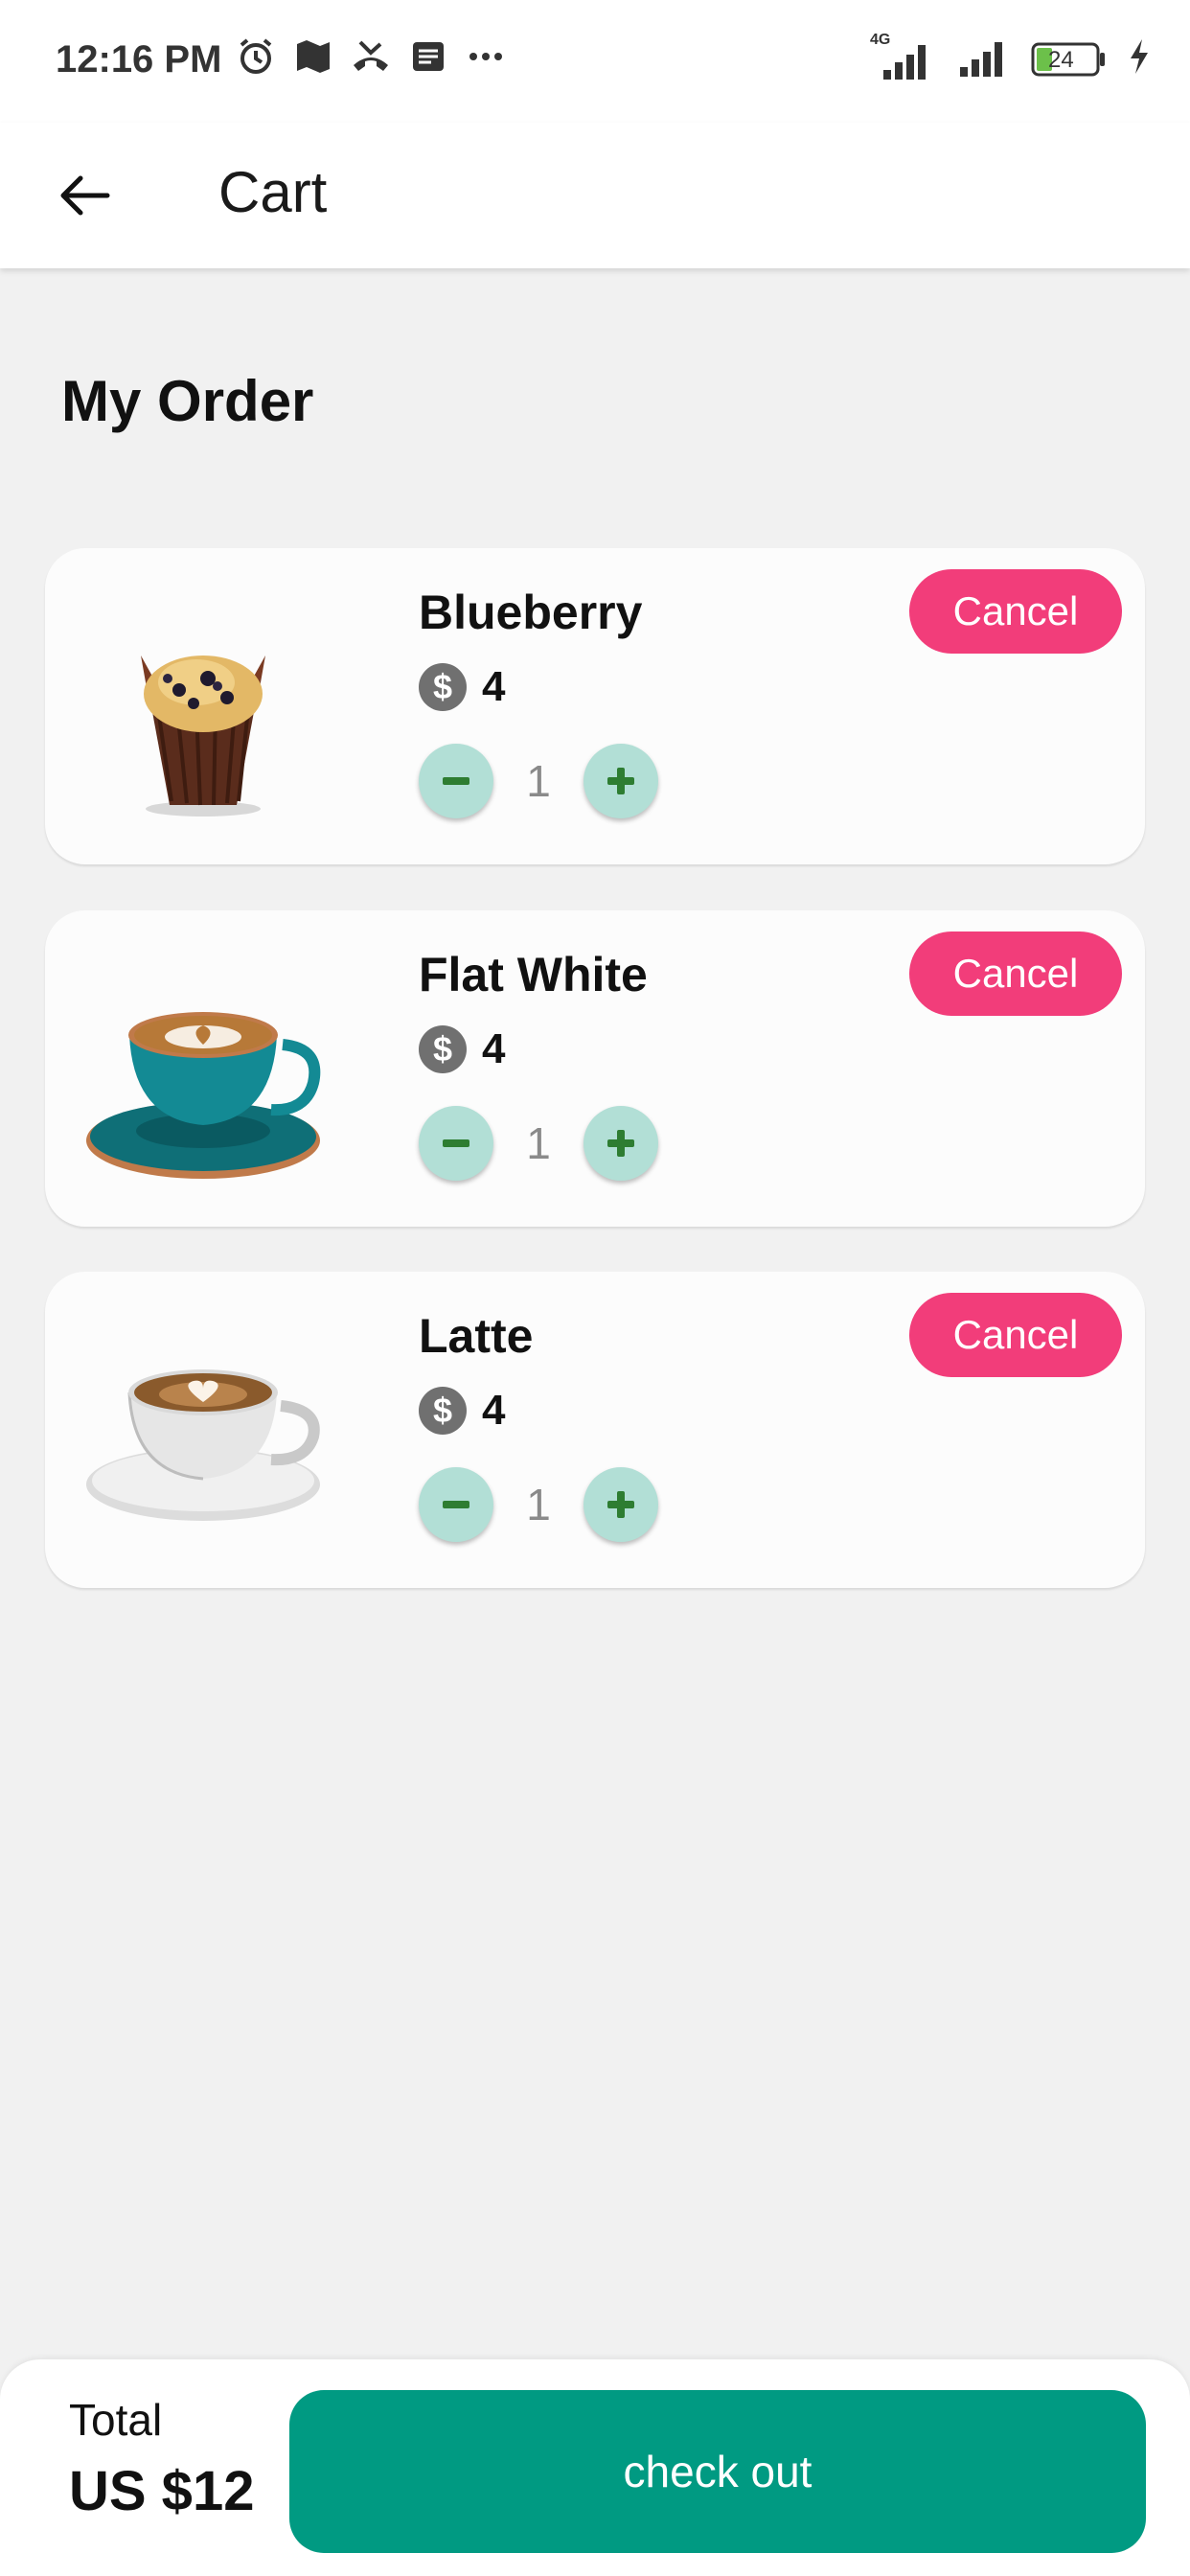 The height and width of the screenshot is (2576, 1190). I want to click on missed-call-icon, so click(371, 56).